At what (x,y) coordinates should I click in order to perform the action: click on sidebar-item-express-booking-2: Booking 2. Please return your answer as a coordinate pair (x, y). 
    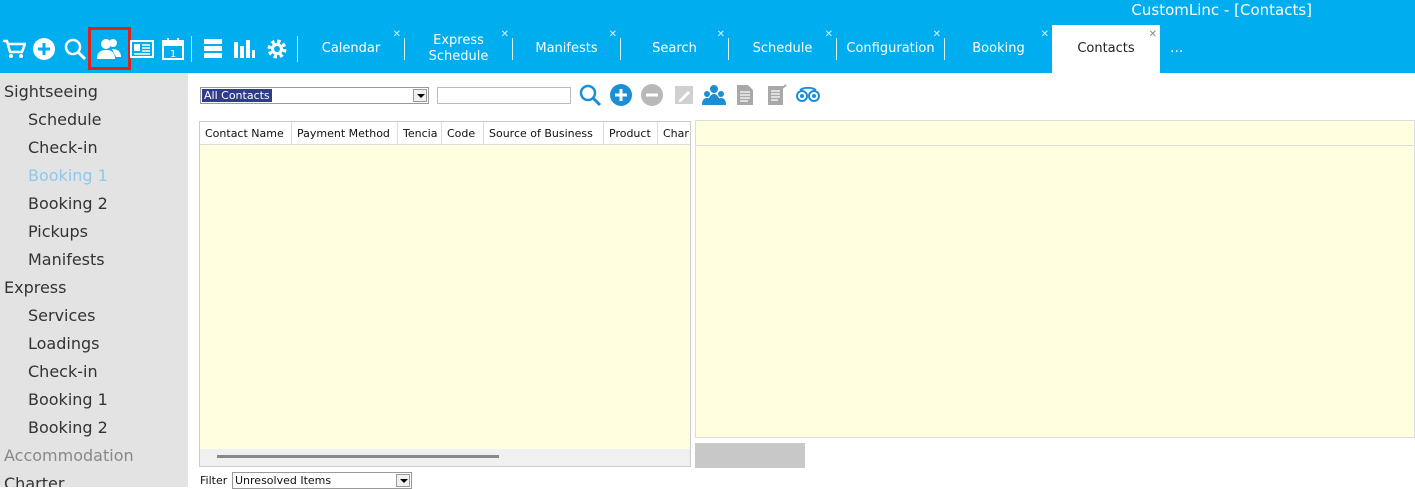
    Looking at the image, I should click on (68, 427).